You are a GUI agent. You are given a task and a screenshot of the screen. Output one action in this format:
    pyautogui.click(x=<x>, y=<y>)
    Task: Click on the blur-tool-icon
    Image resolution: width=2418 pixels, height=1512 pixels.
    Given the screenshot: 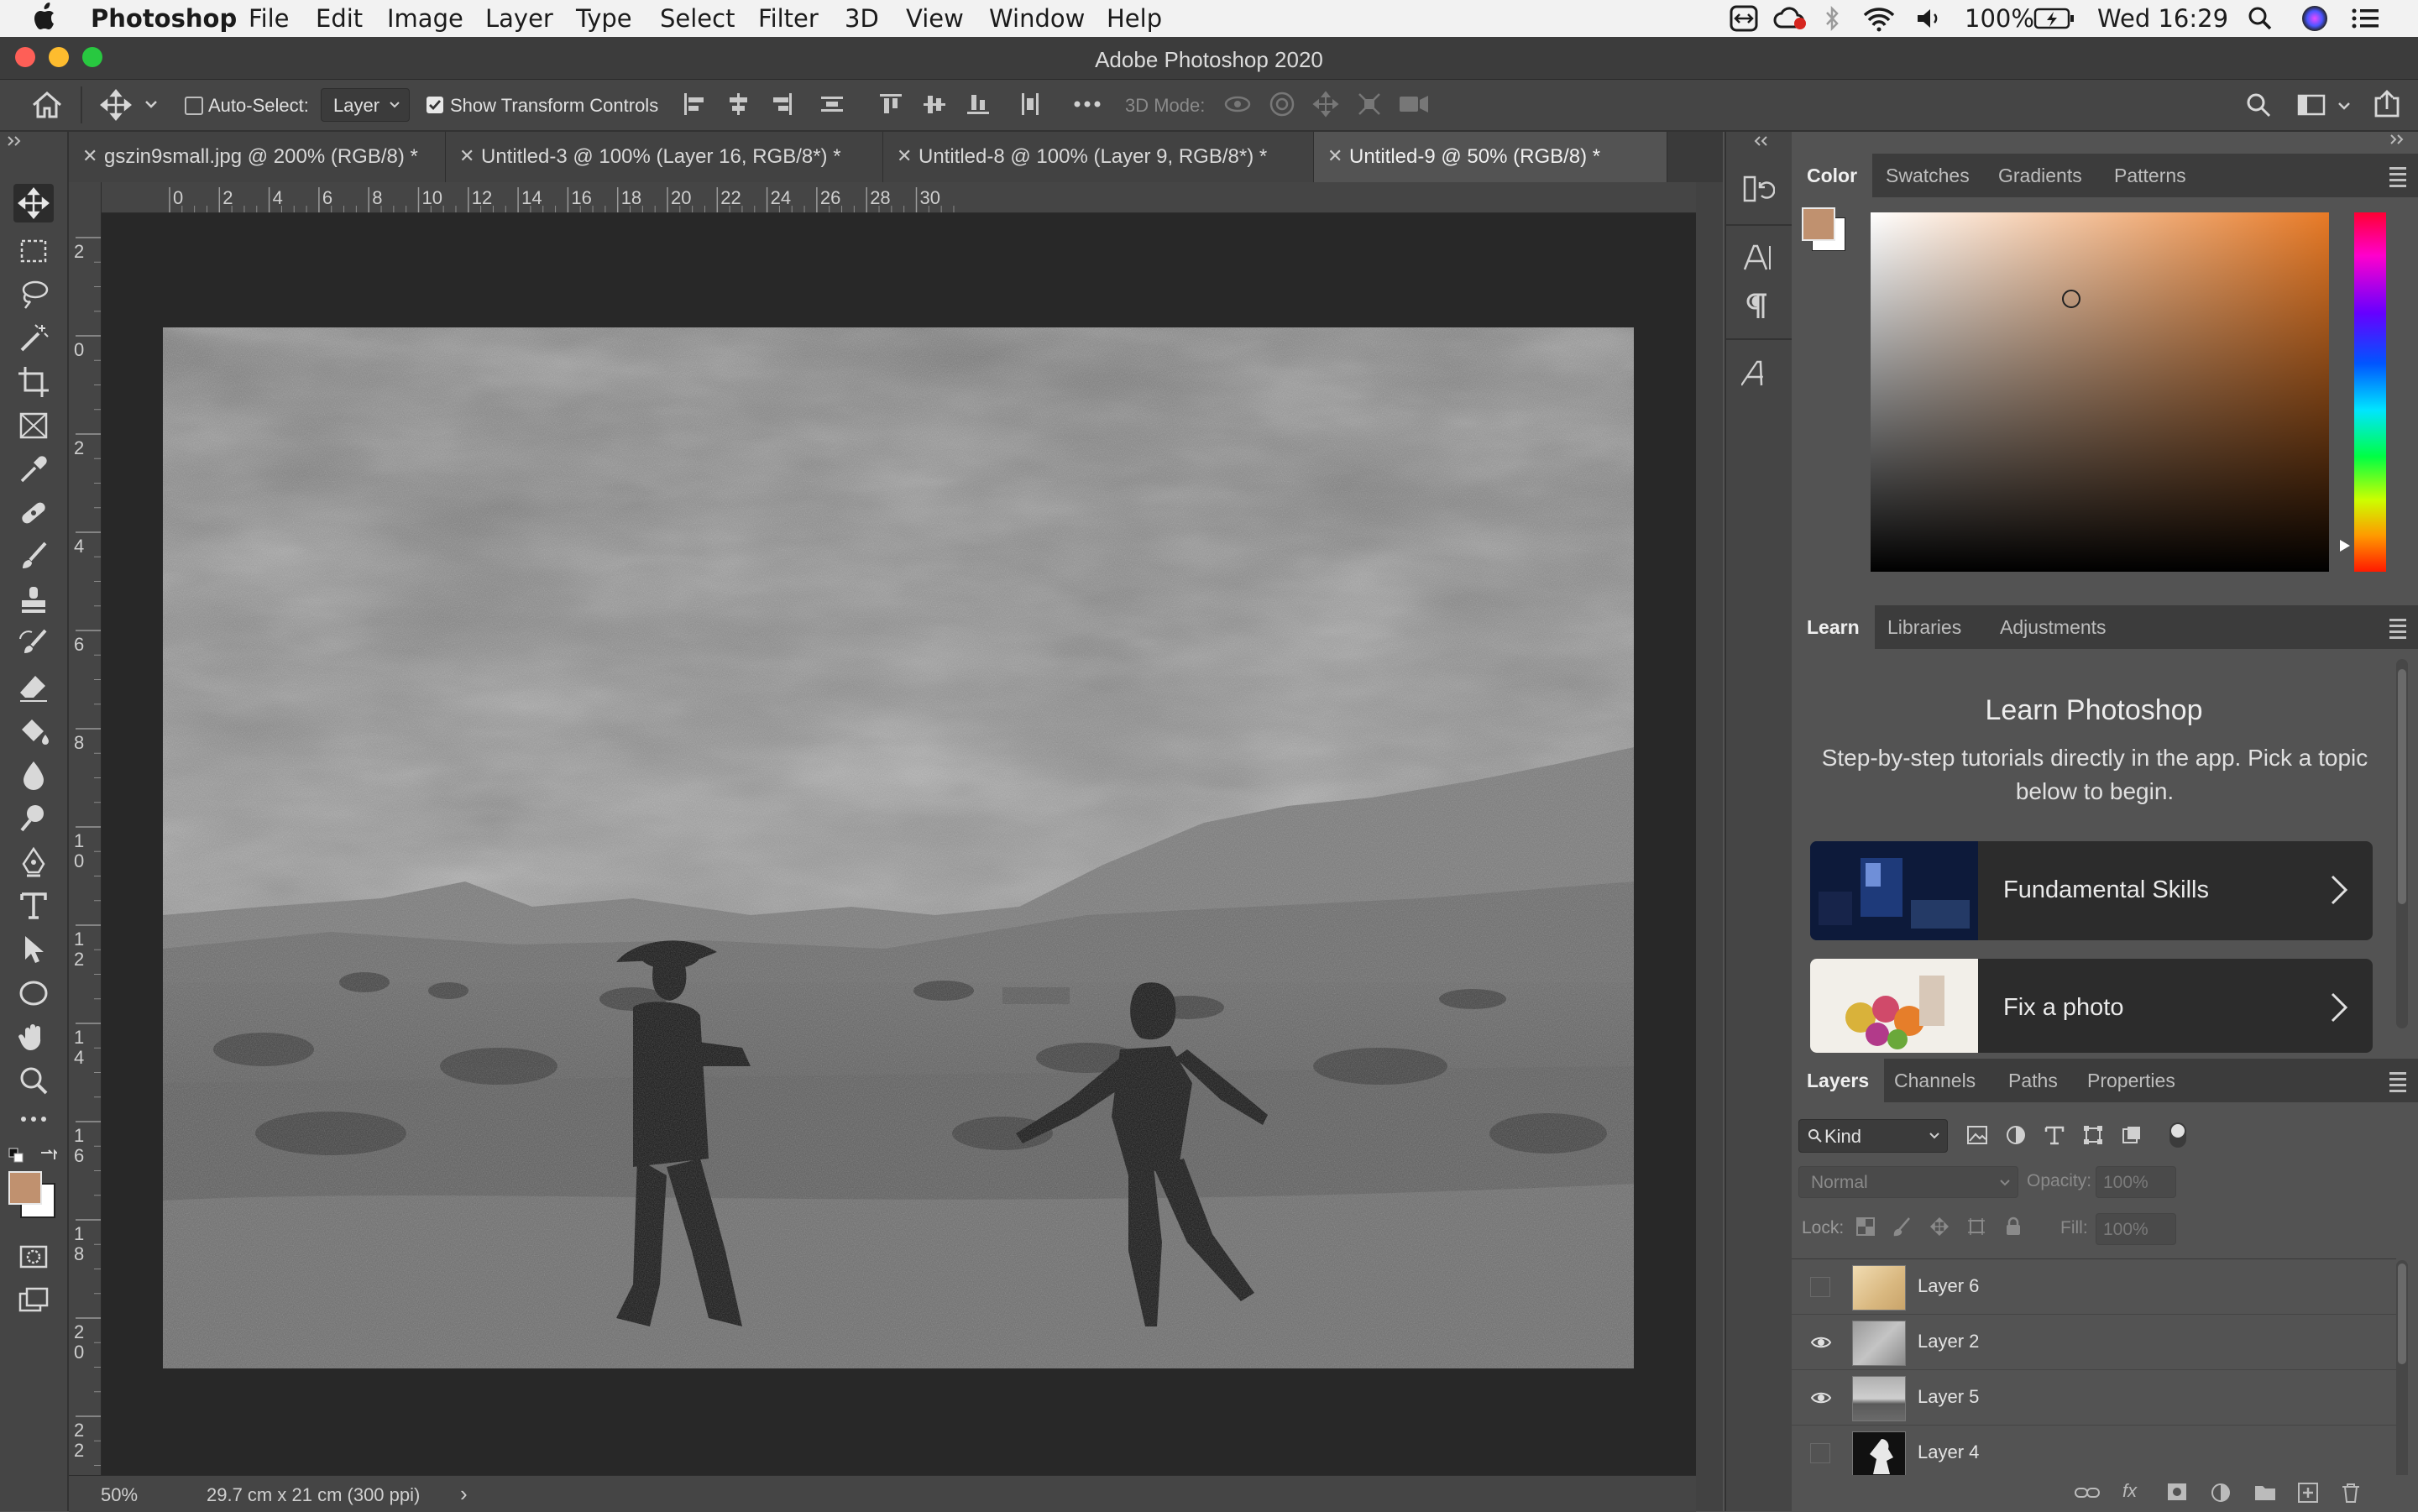 What is the action you would take?
    pyautogui.click(x=33, y=775)
    